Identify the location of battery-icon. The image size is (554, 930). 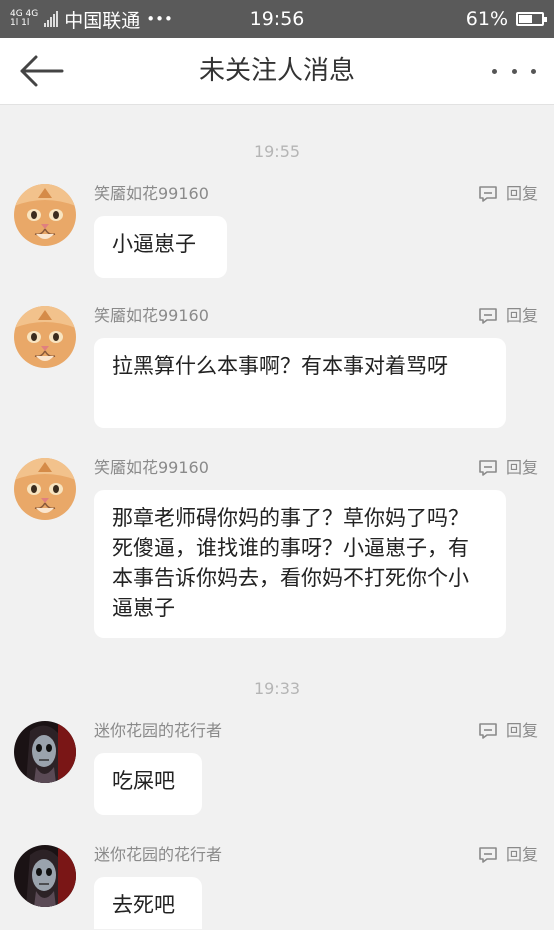
(531, 19).